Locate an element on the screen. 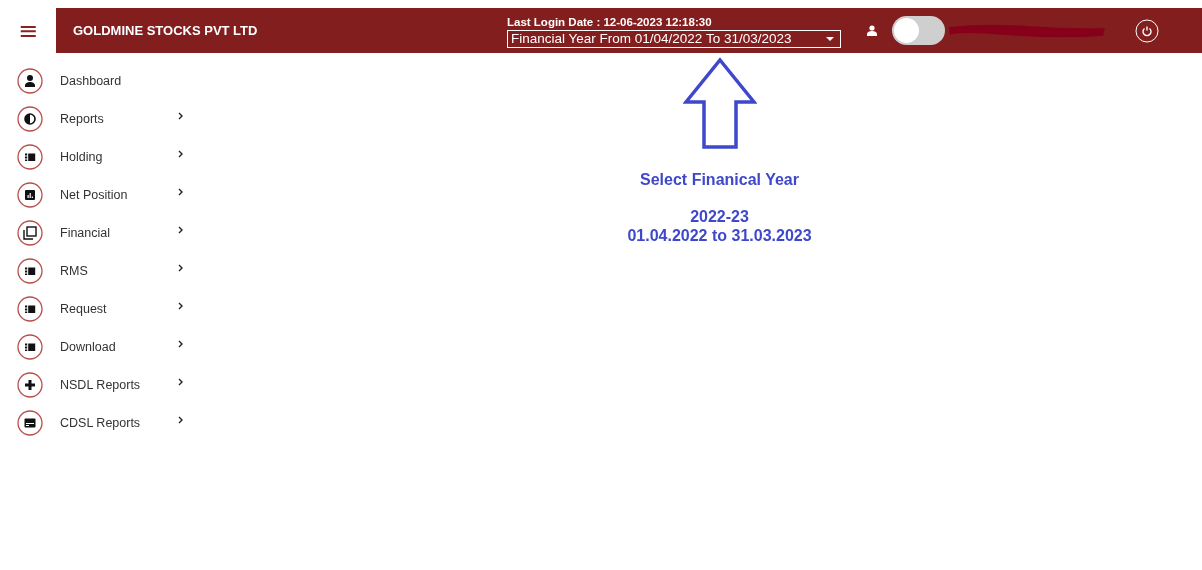  contrast-icon is located at coordinates (30, 119).